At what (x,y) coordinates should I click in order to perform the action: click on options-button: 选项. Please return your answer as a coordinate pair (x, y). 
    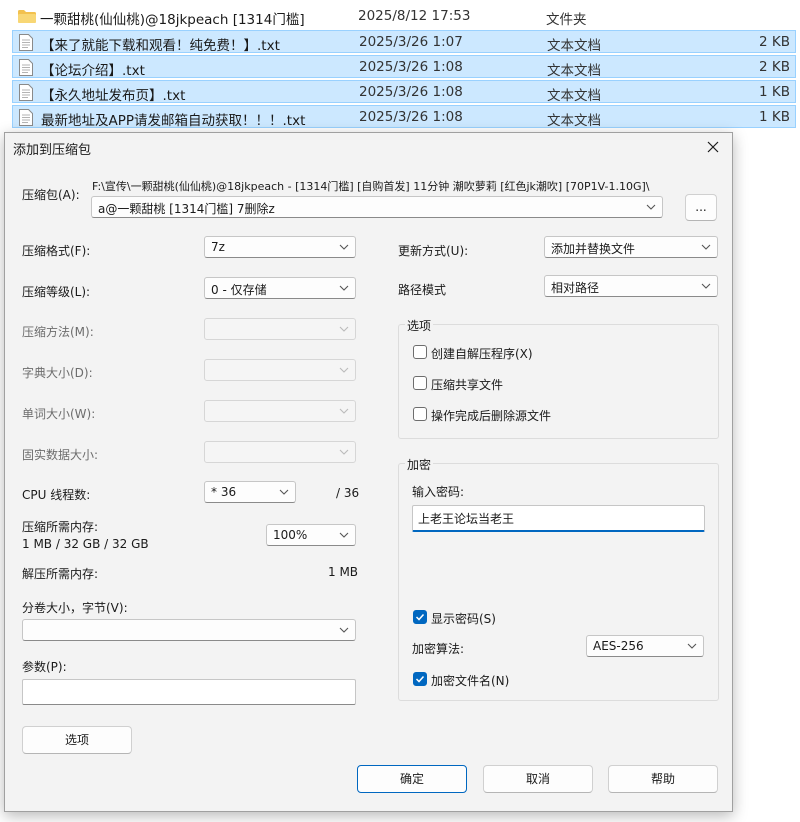
    Looking at the image, I should click on (77, 740).